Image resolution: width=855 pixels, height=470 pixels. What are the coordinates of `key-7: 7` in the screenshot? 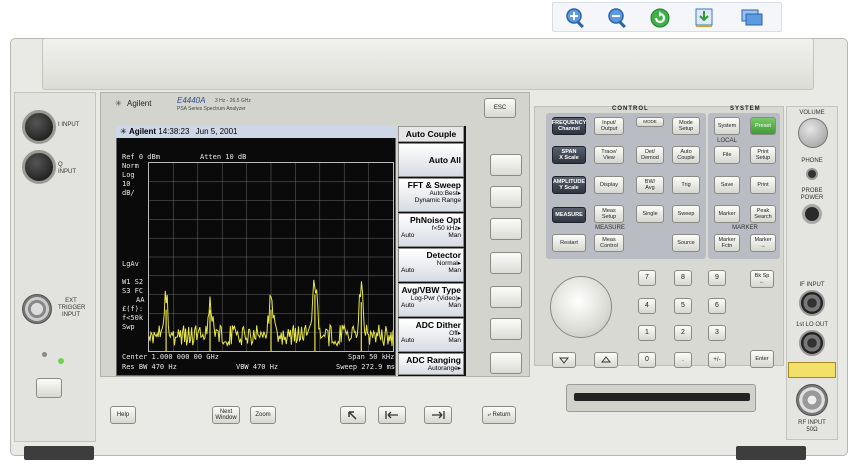 It's located at (647, 278).